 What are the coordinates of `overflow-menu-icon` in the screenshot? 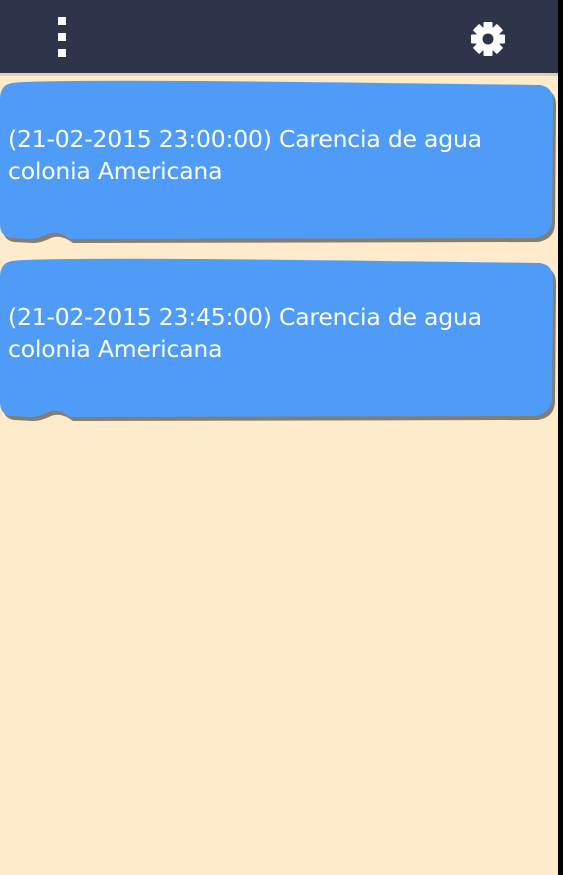 It's located at (62, 37).